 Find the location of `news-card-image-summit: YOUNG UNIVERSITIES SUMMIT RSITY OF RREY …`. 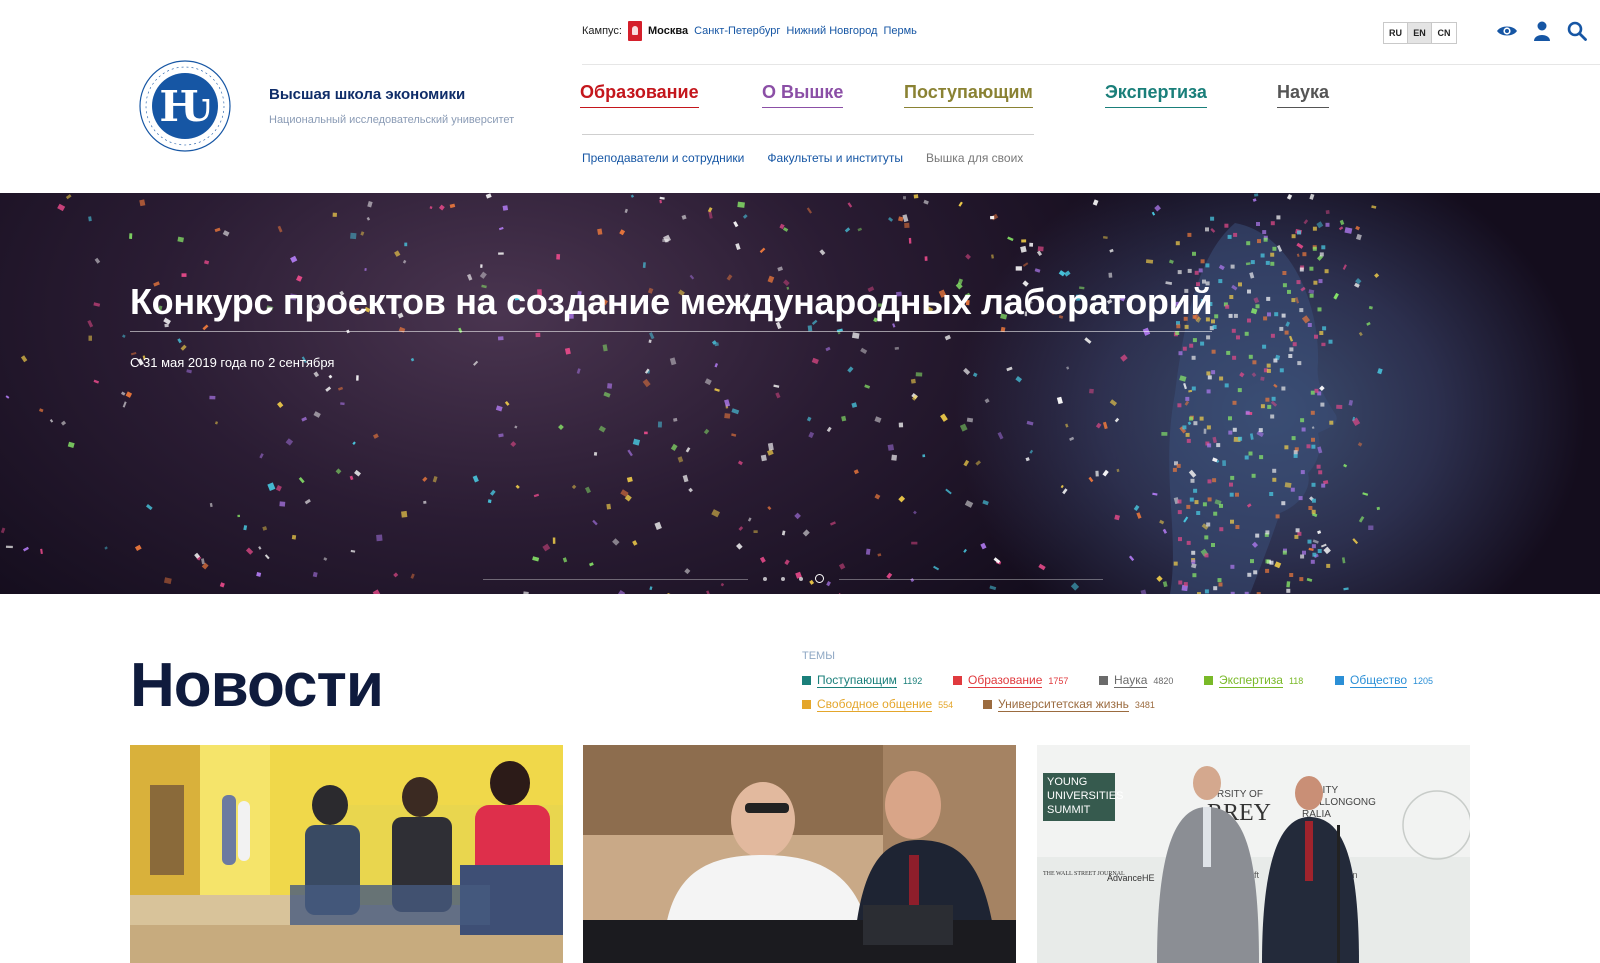

news-card-image-summit: YOUNG UNIVERSITIES SUMMIT RSITY OF RREY … is located at coordinates (1253, 854).